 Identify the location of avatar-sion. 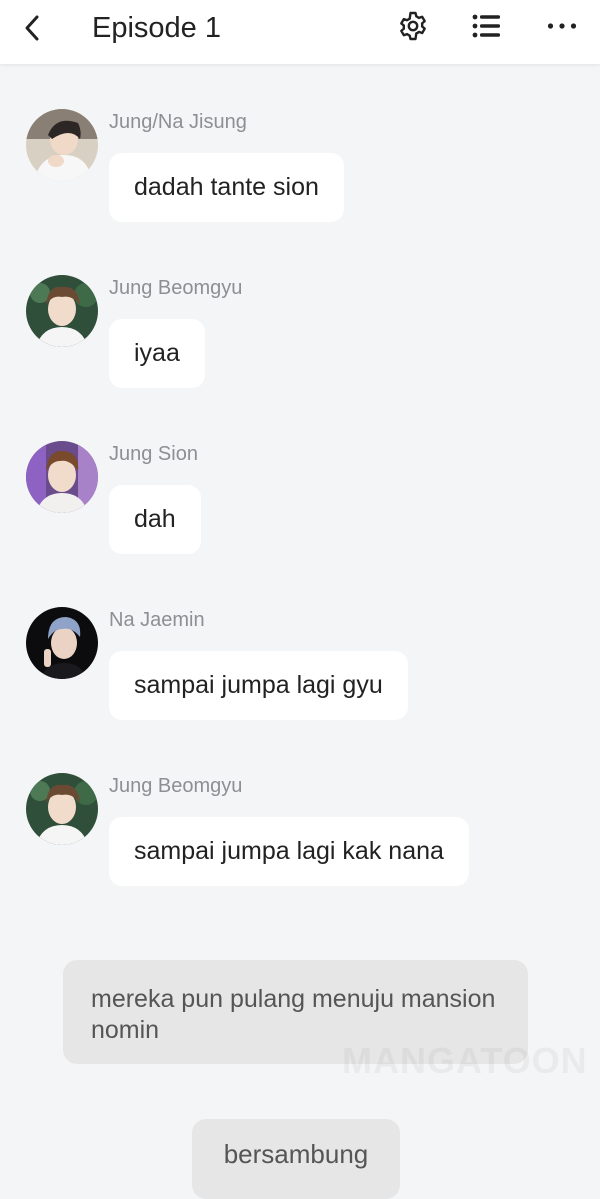
(62, 477).